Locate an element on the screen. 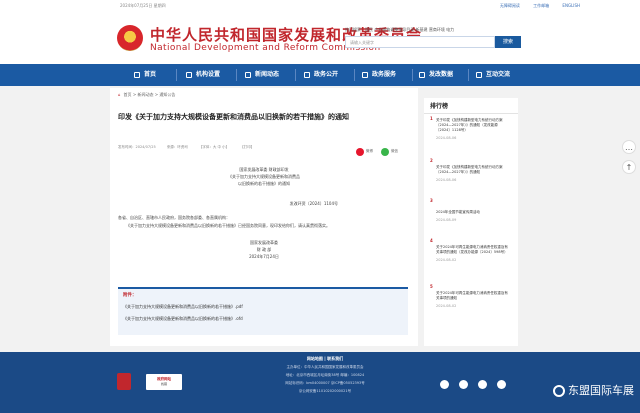 The height and width of the screenshot is (413, 640). footer-social is located at coordinates (475, 383).